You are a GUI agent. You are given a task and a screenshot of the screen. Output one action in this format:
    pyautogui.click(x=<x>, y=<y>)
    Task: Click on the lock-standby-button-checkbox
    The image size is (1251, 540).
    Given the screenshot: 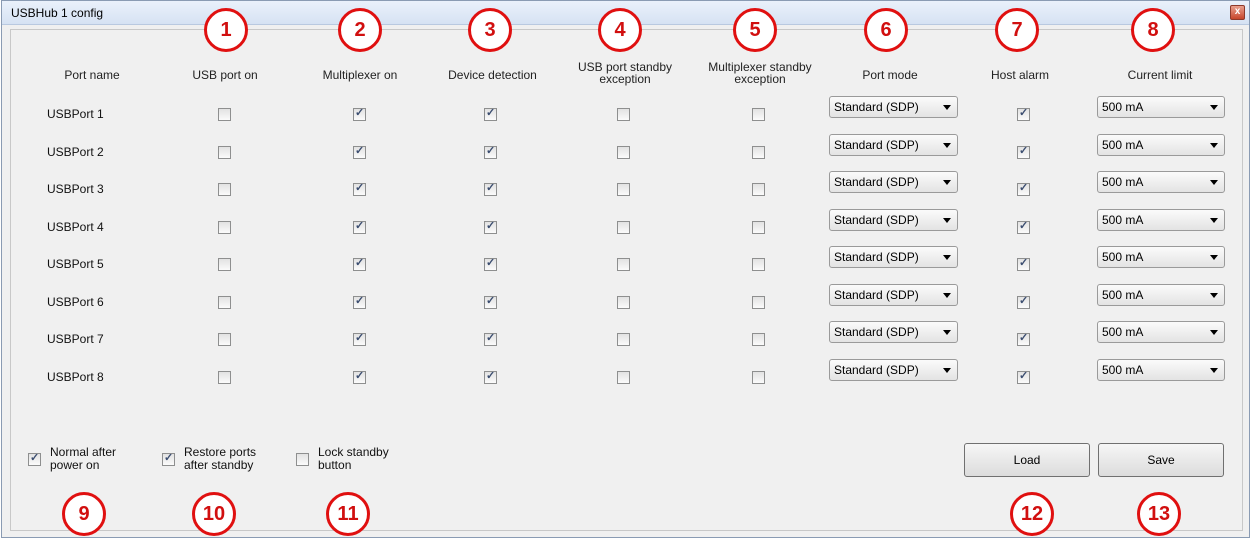 What is the action you would take?
    pyautogui.click(x=302, y=459)
    